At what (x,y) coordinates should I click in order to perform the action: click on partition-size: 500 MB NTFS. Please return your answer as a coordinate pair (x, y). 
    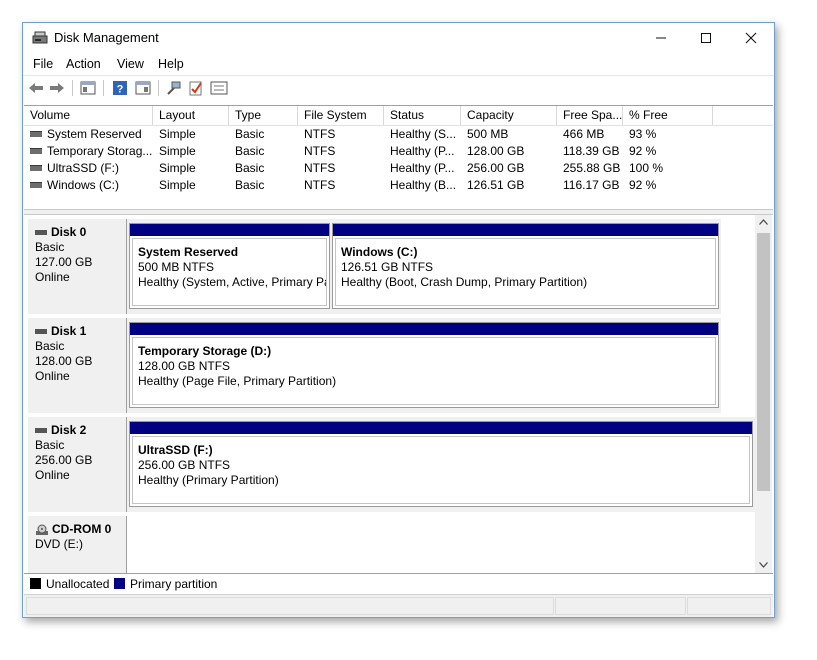
    Looking at the image, I should click on (176, 267).